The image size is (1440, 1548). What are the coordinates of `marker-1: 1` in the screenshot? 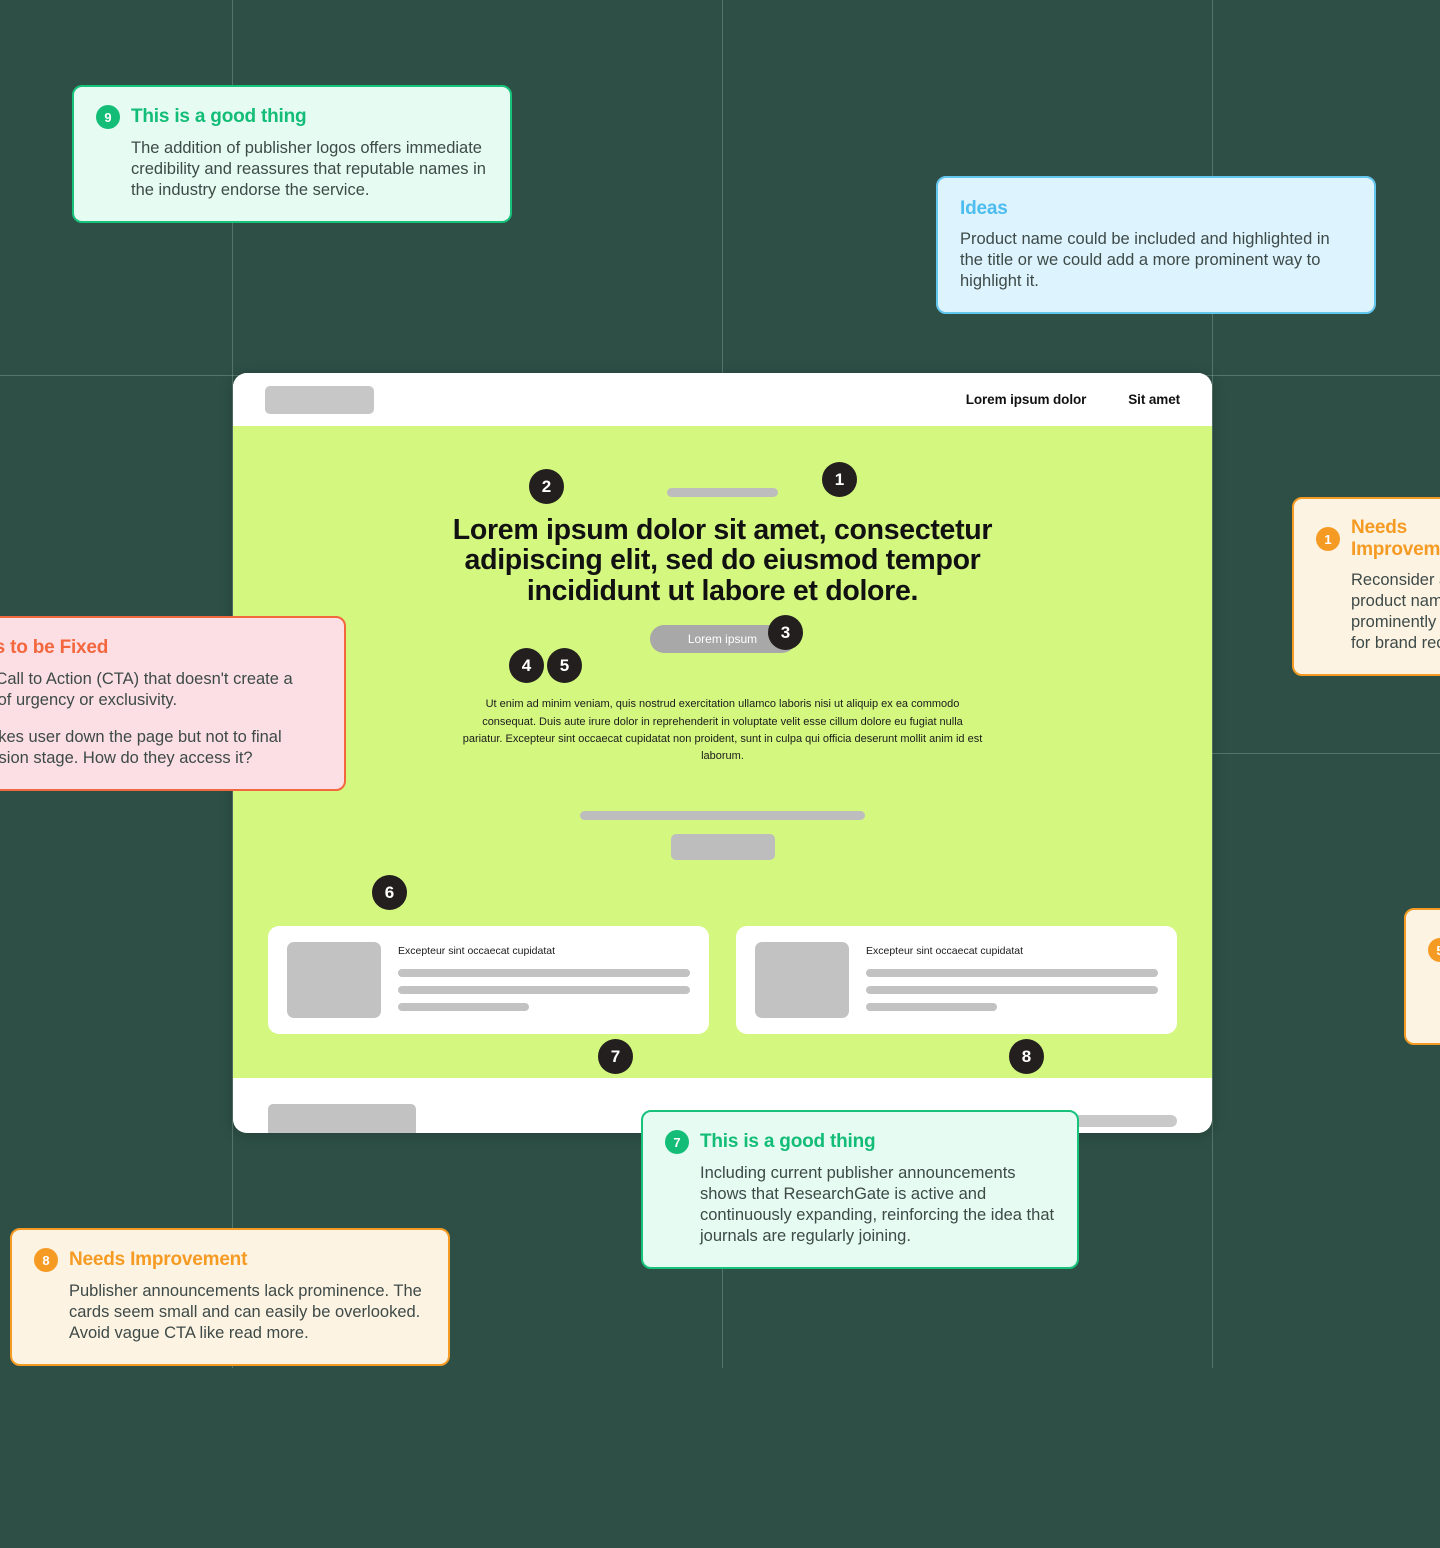 It's located at (839, 479).